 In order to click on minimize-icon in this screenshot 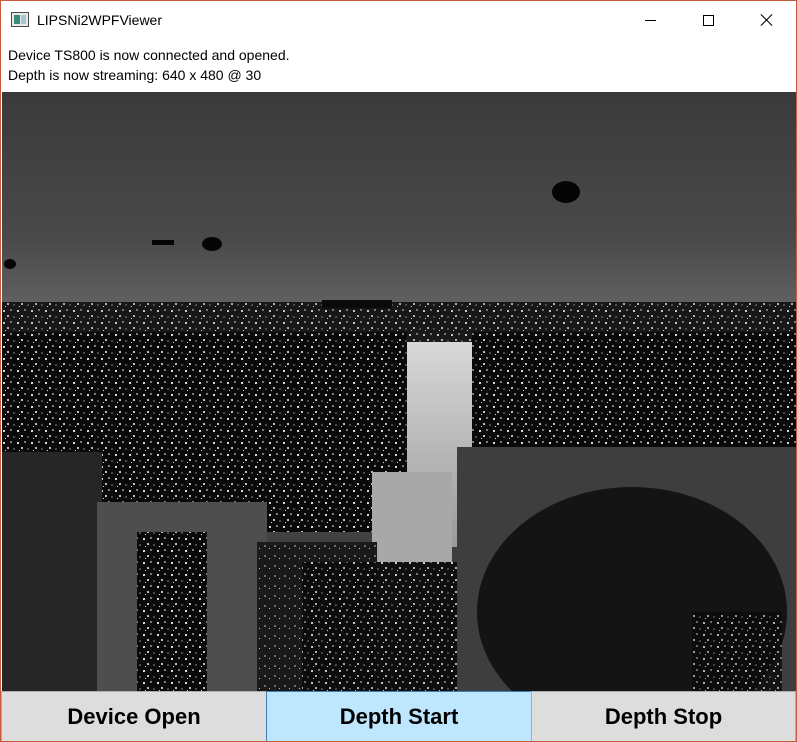, I will do `click(650, 20)`.